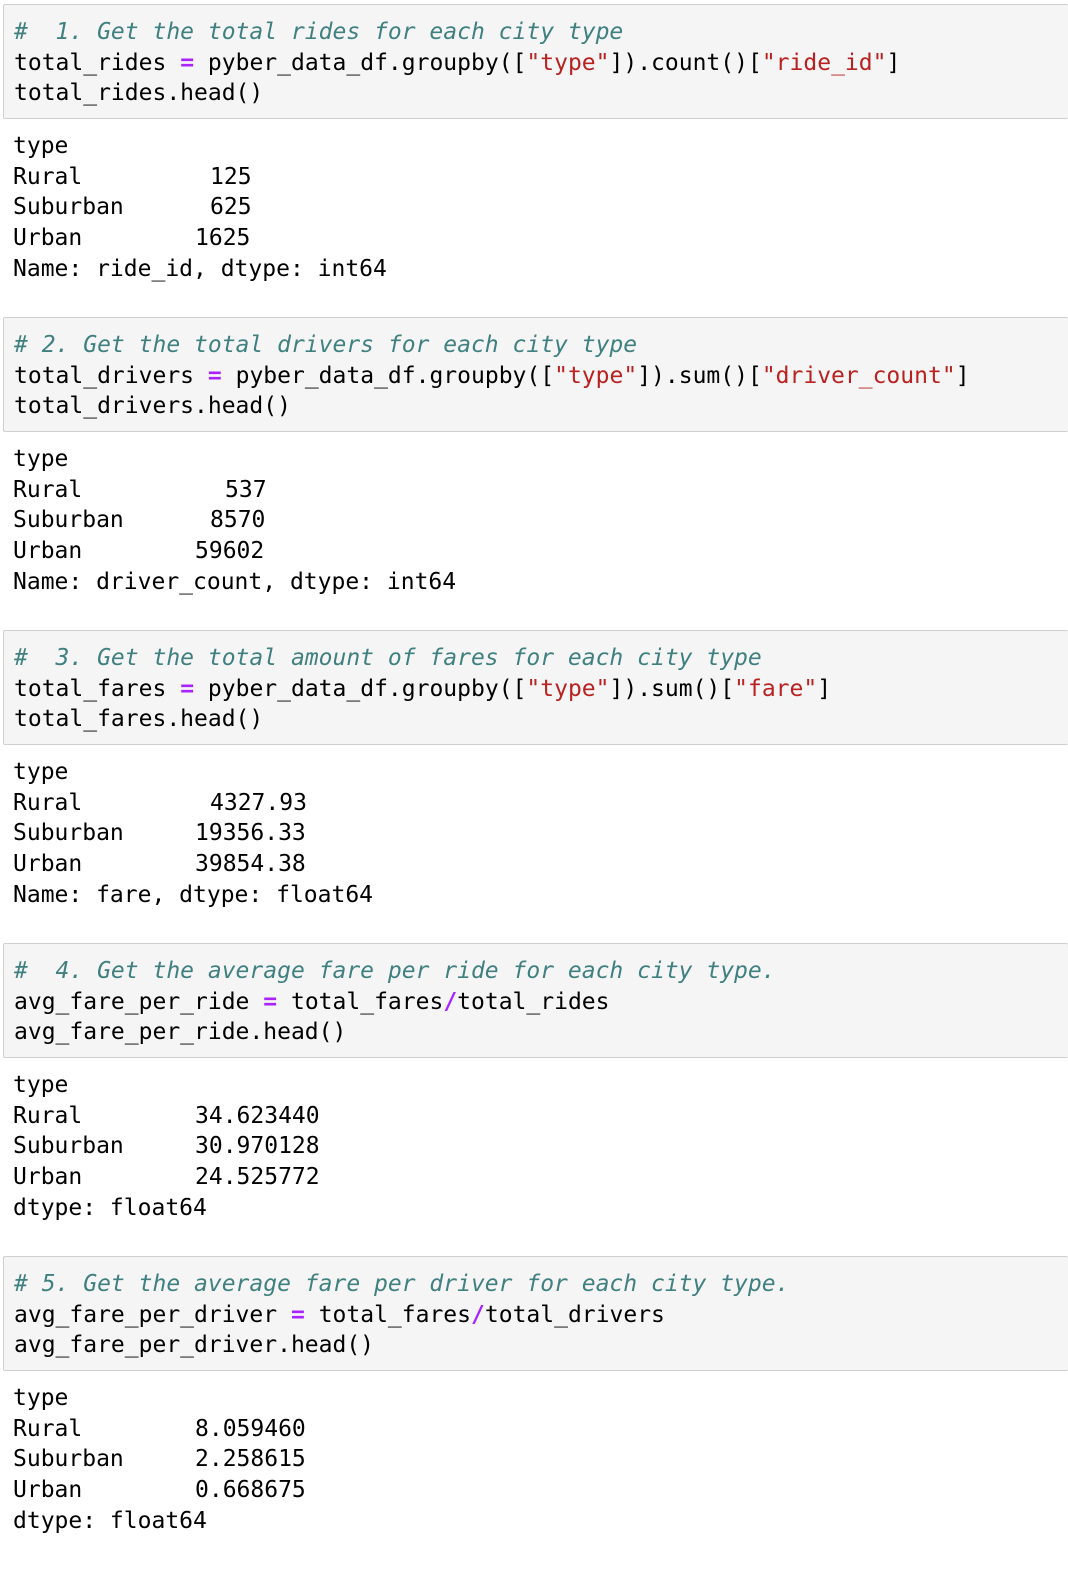 The height and width of the screenshot is (1572, 1068). I want to click on code-line: avg_fare_per_ride.head(), so click(180, 1032).